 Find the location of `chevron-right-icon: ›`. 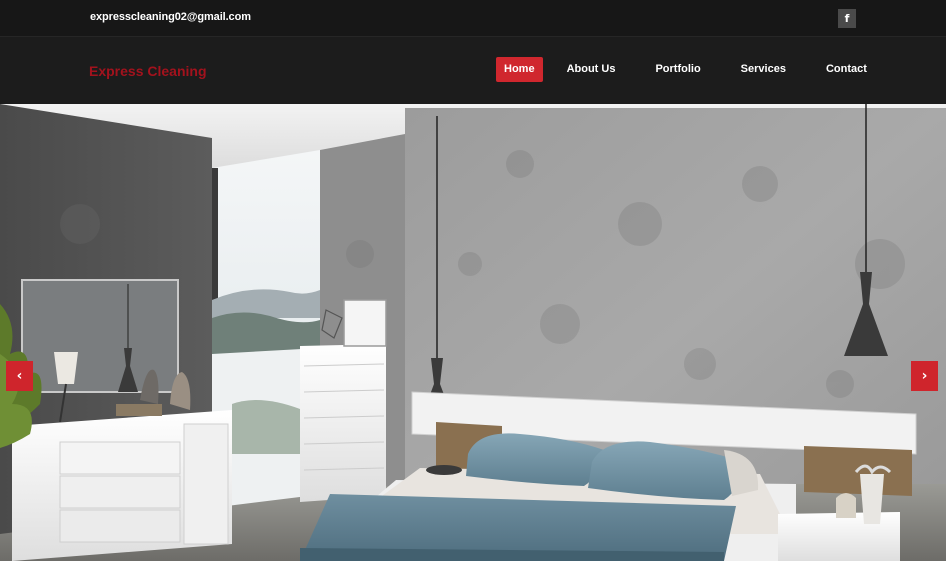

chevron-right-icon: › is located at coordinates (924, 376).